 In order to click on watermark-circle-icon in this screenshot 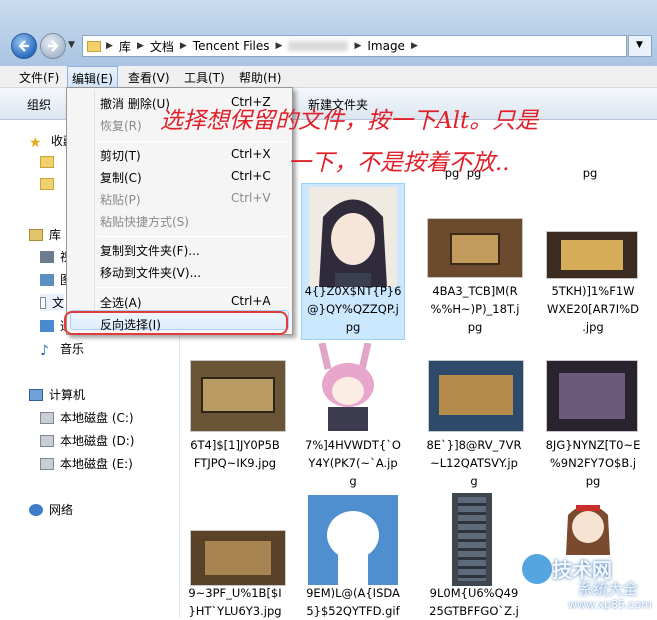, I will do `click(537, 569)`.